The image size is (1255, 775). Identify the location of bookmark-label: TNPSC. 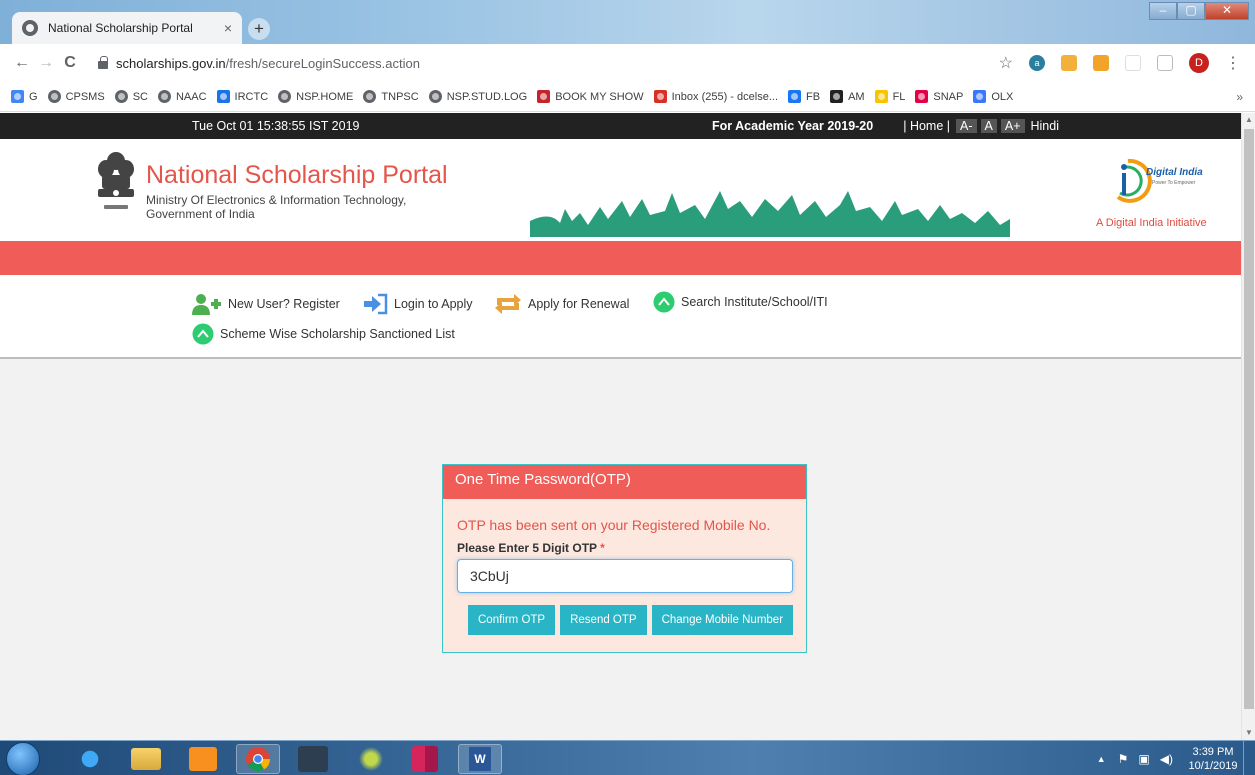
(400, 96).